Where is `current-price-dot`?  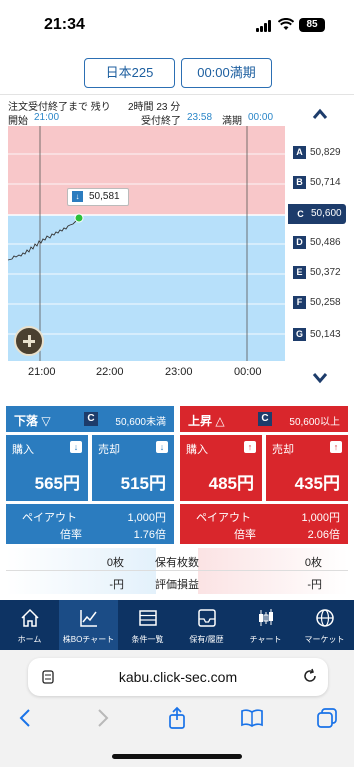
current-price-dot is located at coordinates (79, 218).